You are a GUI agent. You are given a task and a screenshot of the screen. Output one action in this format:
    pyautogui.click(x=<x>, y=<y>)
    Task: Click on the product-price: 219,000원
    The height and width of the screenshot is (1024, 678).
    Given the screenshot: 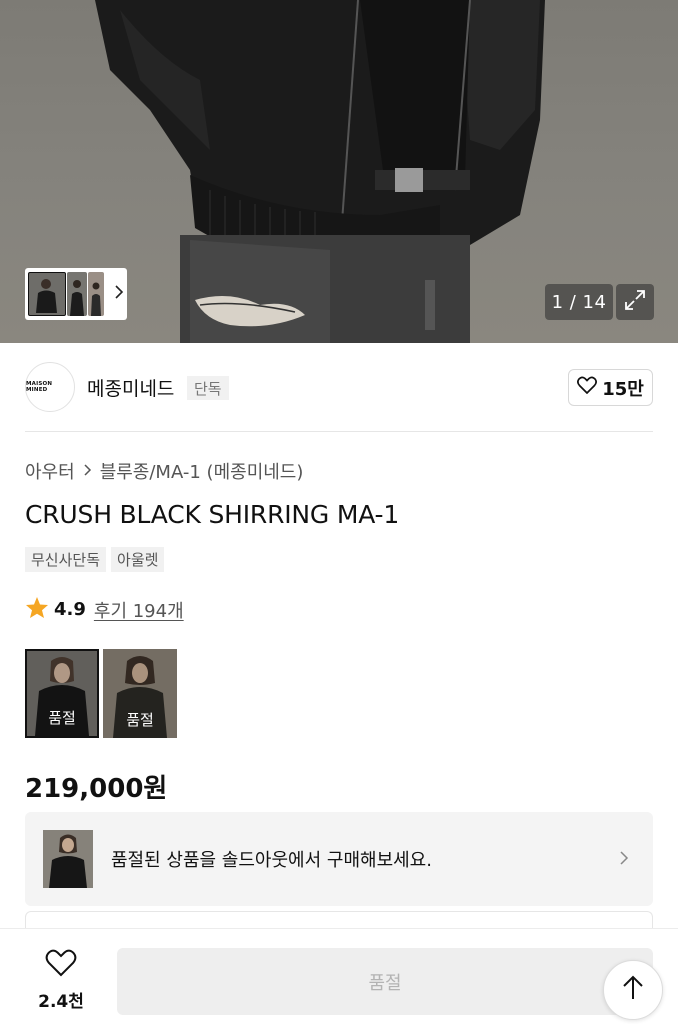 What is the action you would take?
    pyautogui.click(x=96, y=789)
    